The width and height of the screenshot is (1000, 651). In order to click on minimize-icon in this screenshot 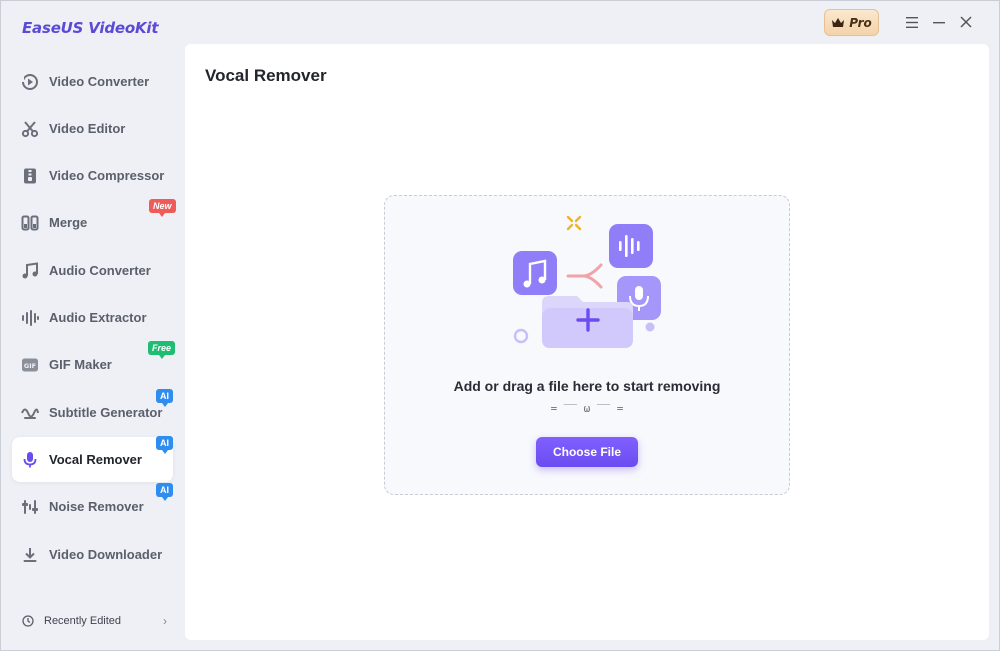, I will do `click(939, 23)`.